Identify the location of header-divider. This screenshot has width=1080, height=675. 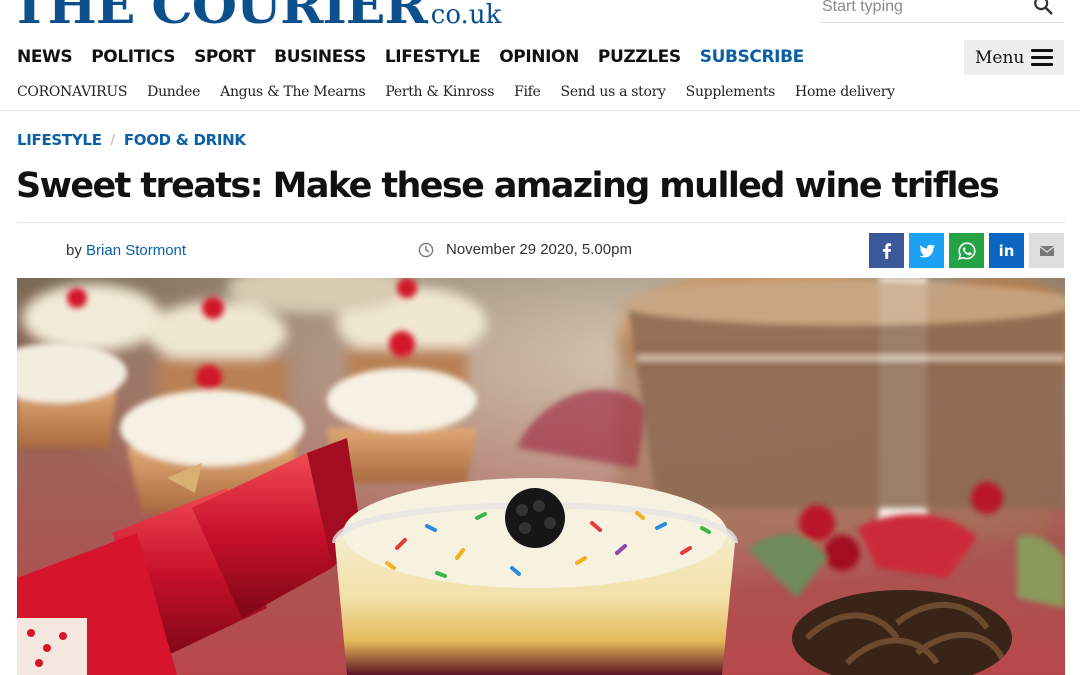
(541, 222).